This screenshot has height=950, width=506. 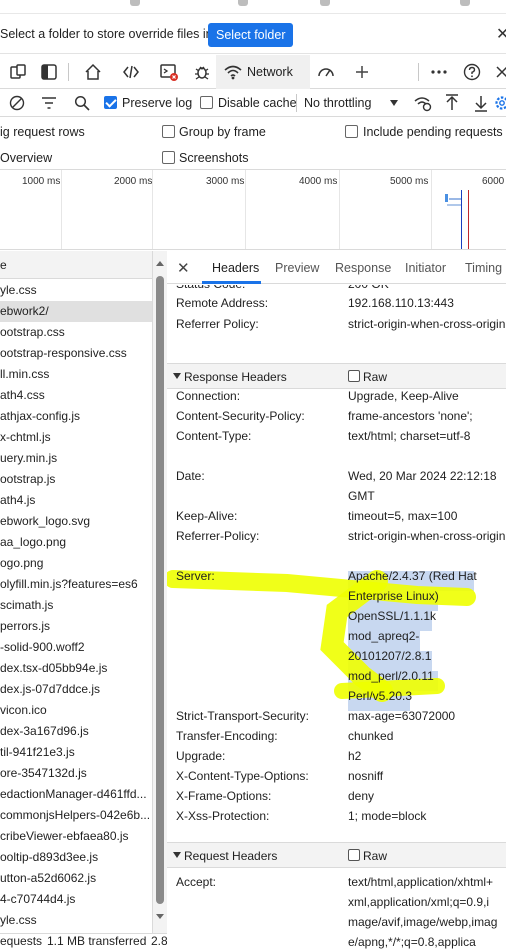 What do you see at coordinates (76, 878) in the screenshot?
I see `request-row: utton-a52d6062.js` at bounding box center [76, 878].